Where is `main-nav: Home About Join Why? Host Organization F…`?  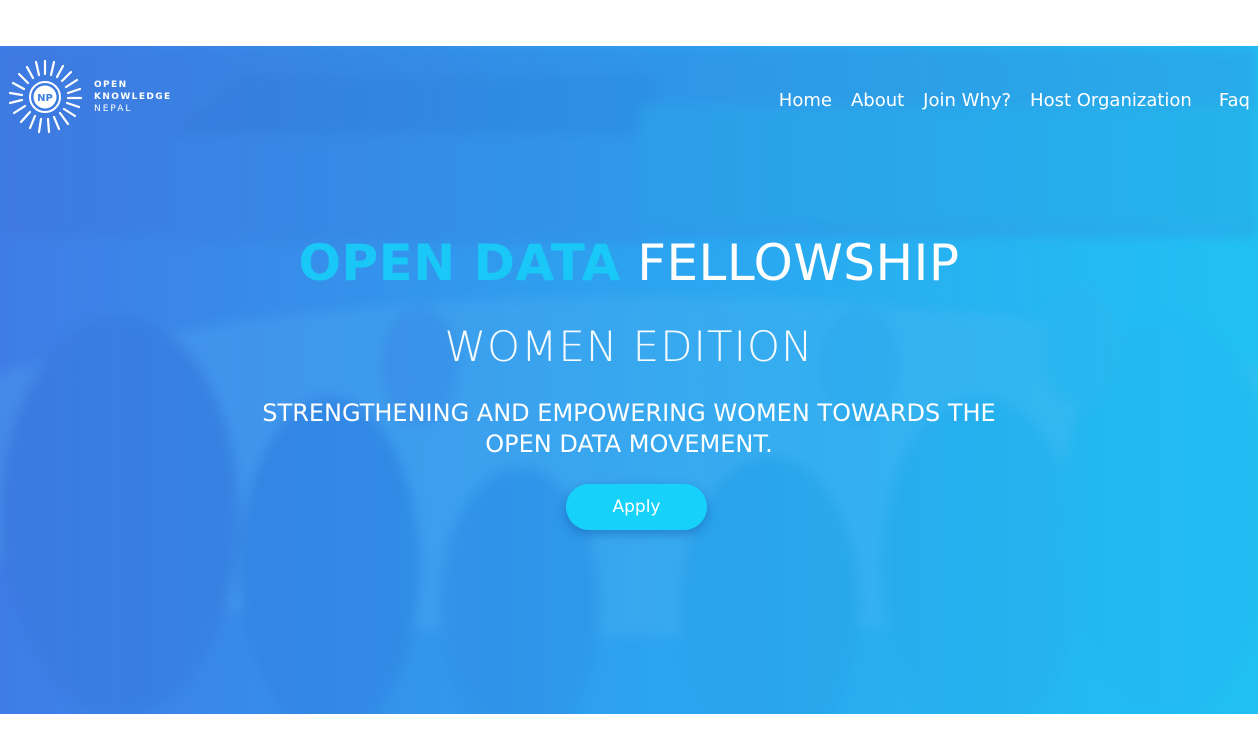
main-nav: Home About Join Why? Host Organization F… is located at coordinates (1005, 100).